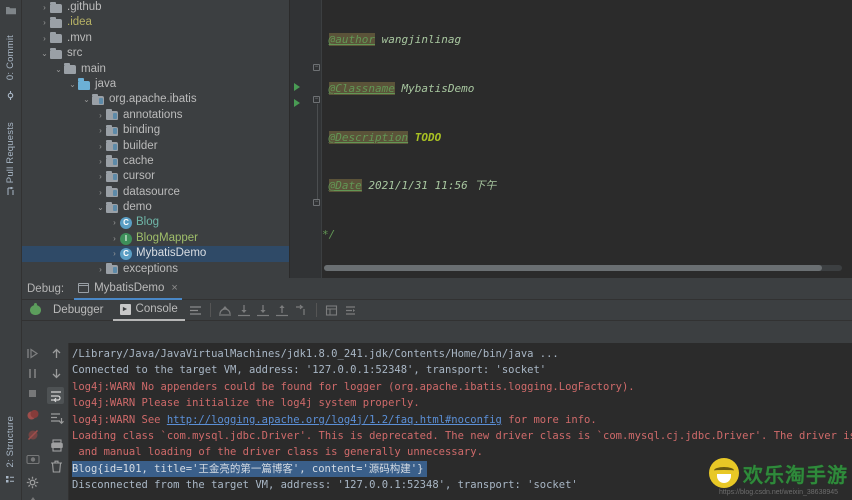 Image resolution: width=852 pixels, height=500 pixels. Describe the element at coordinates (155, 146) in the screenshot. I see `tree-item-builder: › builder` at that location.